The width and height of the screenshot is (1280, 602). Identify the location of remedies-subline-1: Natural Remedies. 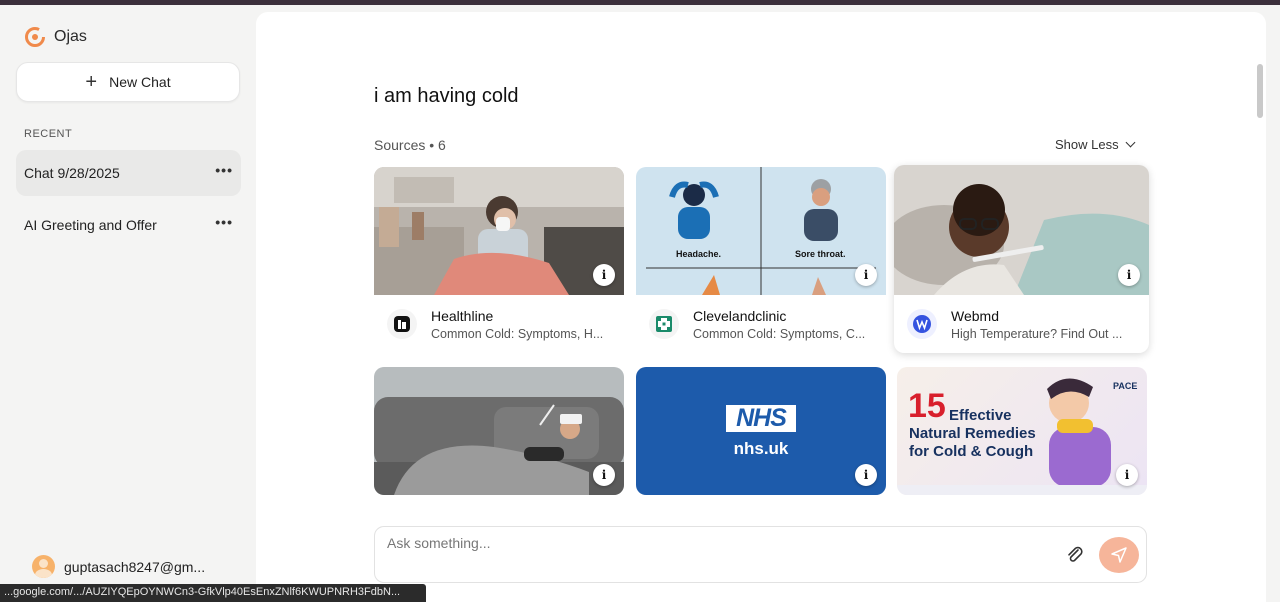
(972, 433).